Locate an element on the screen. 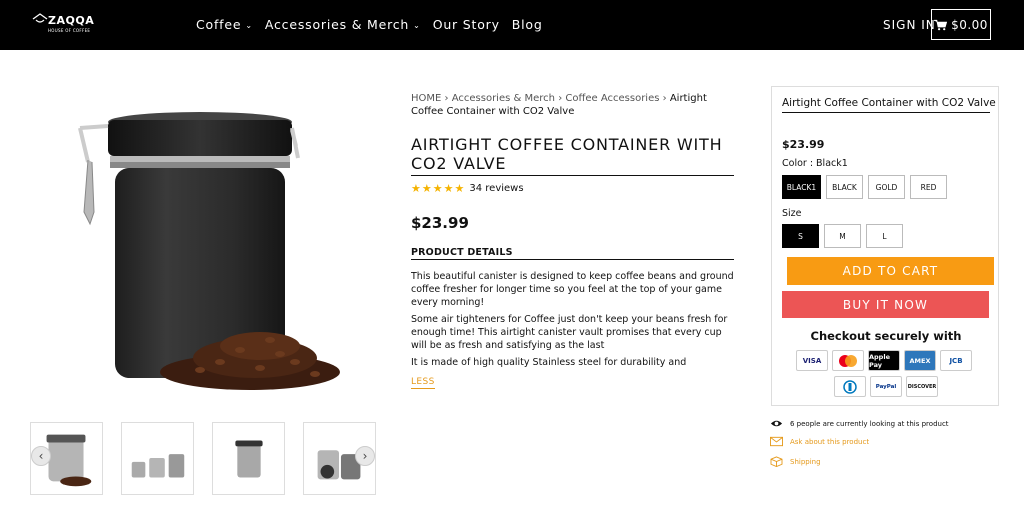 The height and width of the screenshot is (513, 1024). diners-club-icon is located at coordinates (850, 386).